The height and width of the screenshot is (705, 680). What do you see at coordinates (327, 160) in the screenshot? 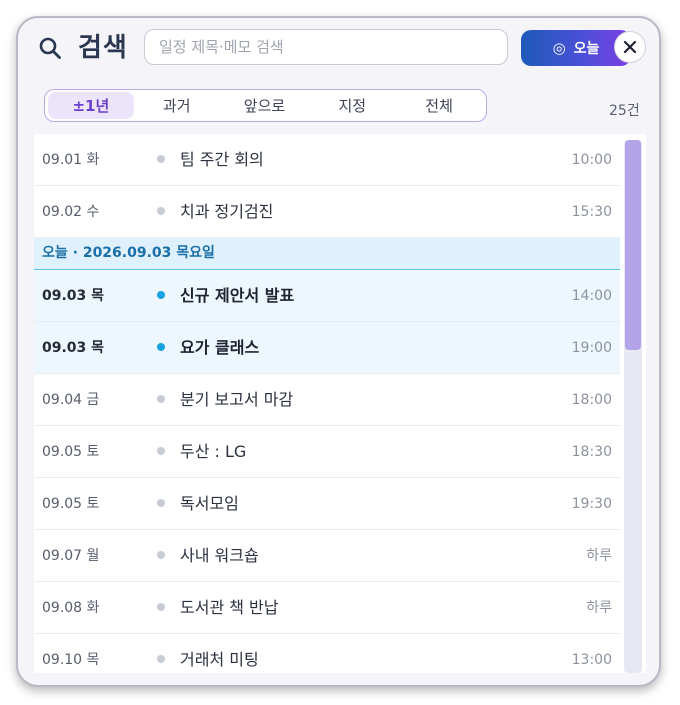
I see `list-item: 09.01 화 팀 주간 회의 10:00` at bounding box center [327, 160].